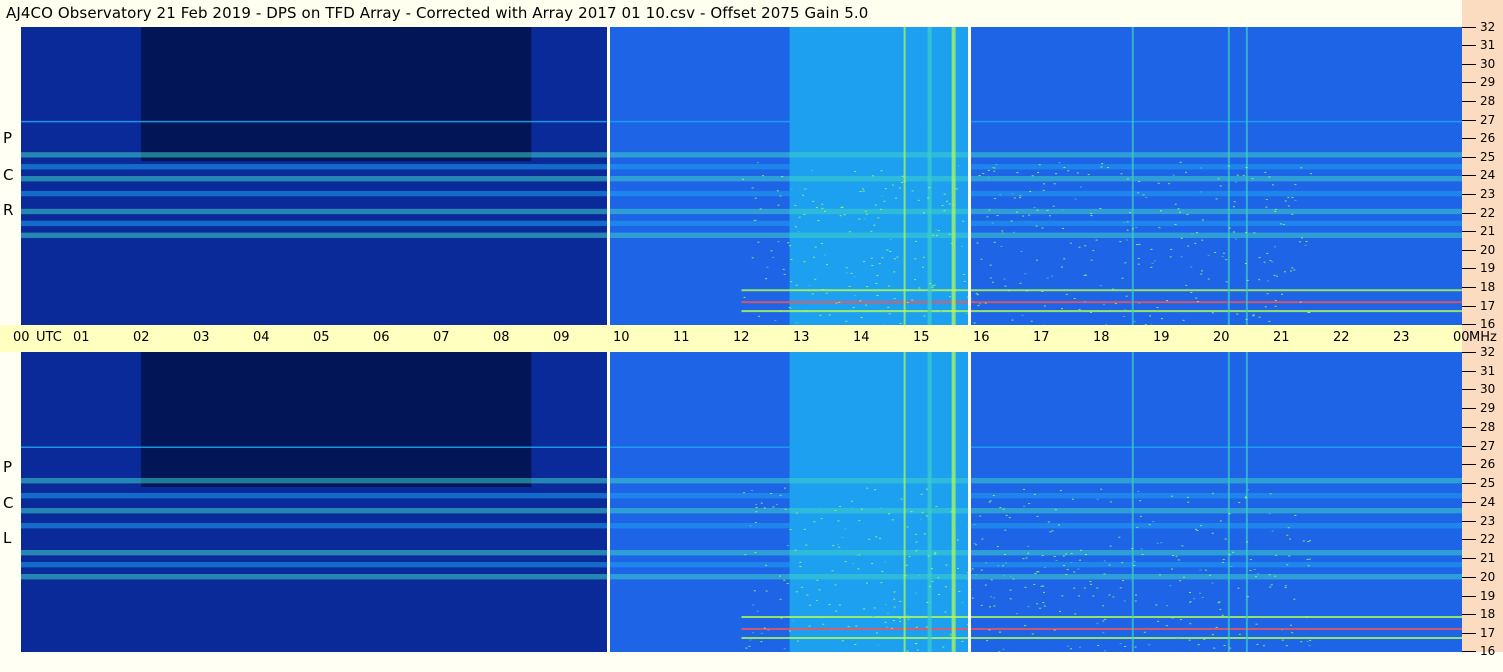 This screenshot has height=672, width=1503. What do you see at coordinates (741, 337) in the screenshot?
I see `time-tick-label: 12` at bounding box center [741, 337].